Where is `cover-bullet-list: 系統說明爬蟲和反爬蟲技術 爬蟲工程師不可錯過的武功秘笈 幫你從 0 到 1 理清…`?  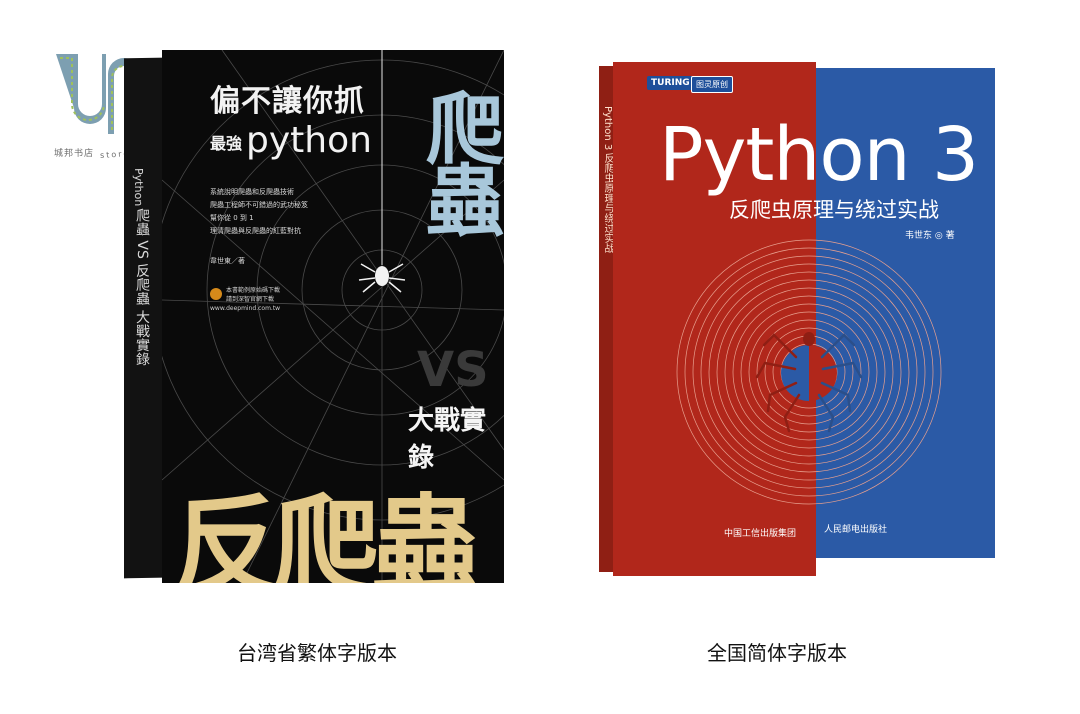
cover-bullet-list: 系統說明爬蟲和反爬蟲技術 爬蟲工程師不可錯過的武功秘笈 幫你從 0 到 1 理清… is located at coordinates (259, 212).